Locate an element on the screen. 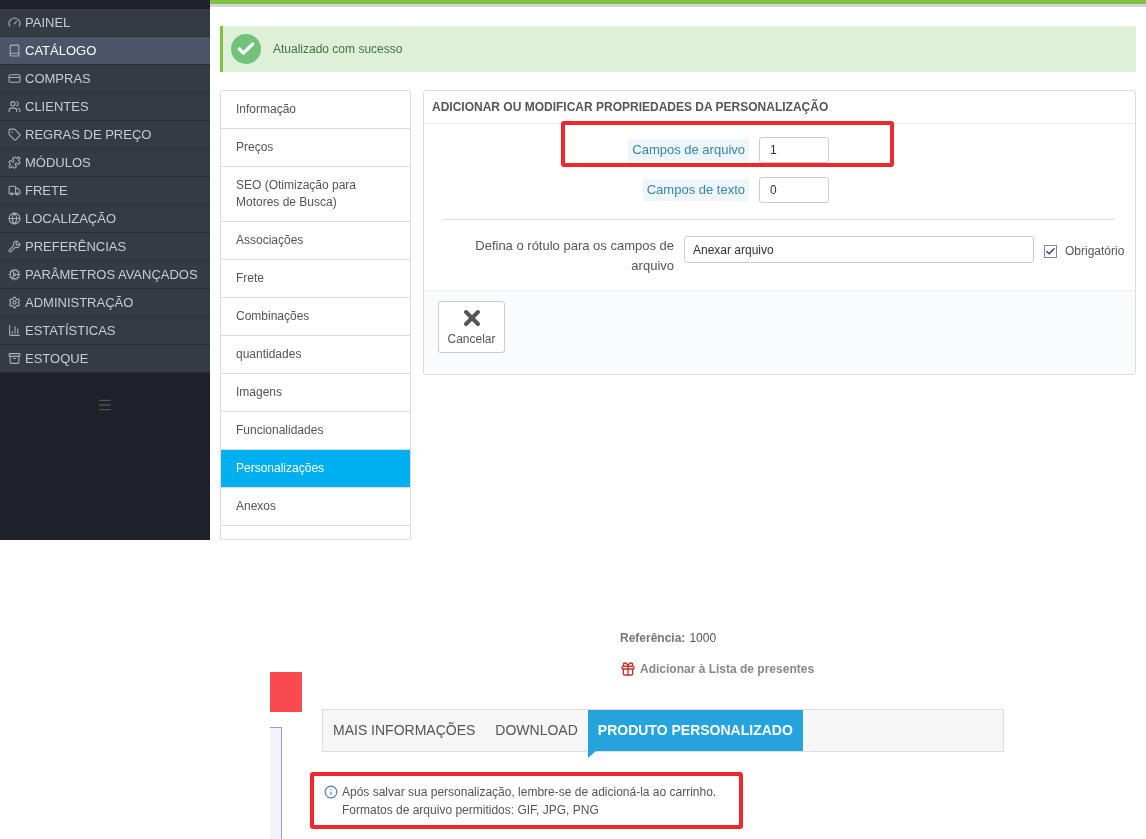 The width and height of the screenshot is (1146, 839). product-tab: quantidades is located at coordinates (315, 355).